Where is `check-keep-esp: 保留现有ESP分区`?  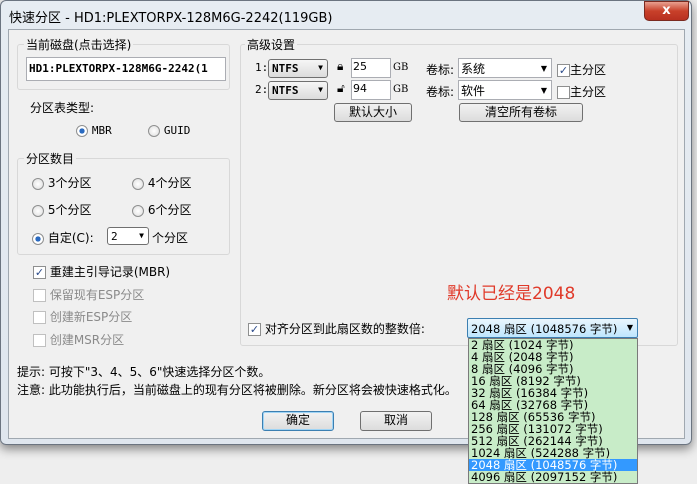 check-keep-esp: 保留现有ESP分区 is located at coordinates (88, 294).